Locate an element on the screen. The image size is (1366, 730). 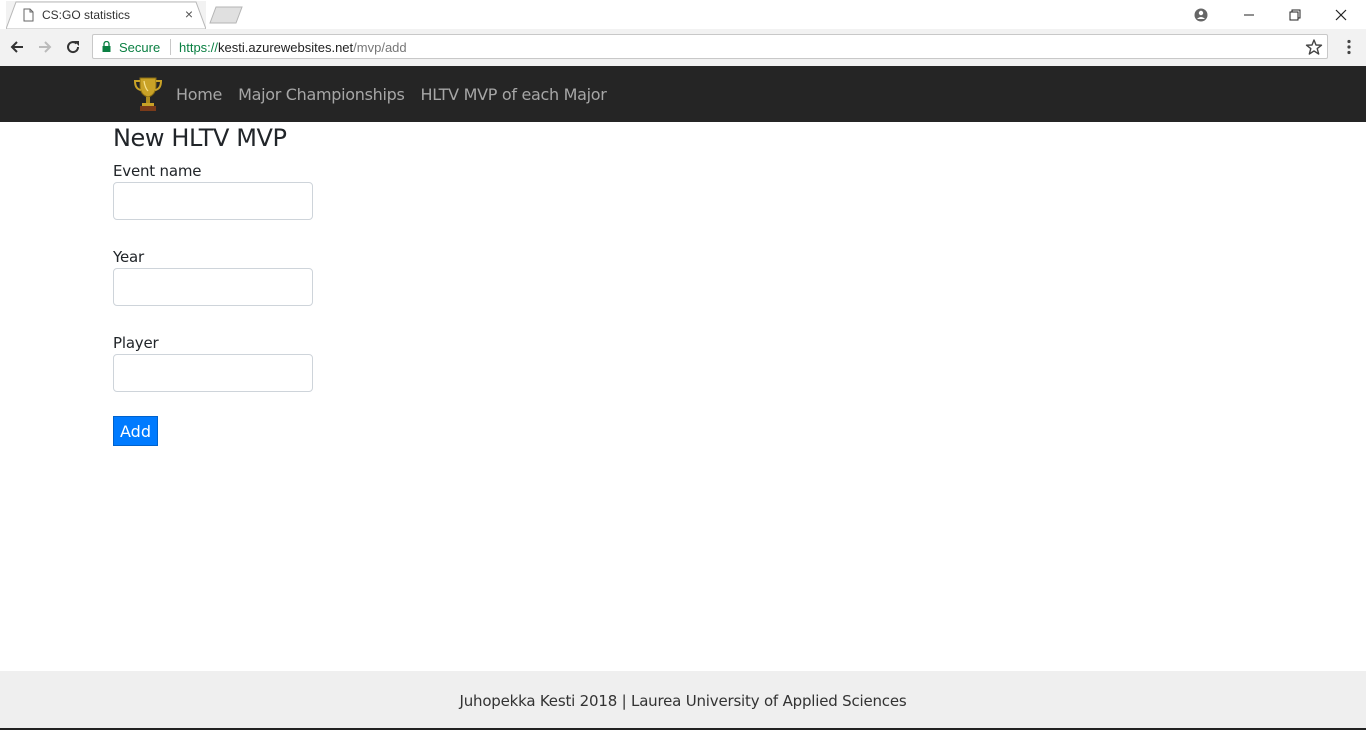
new-tab-button is located at coordinates (226, 15).